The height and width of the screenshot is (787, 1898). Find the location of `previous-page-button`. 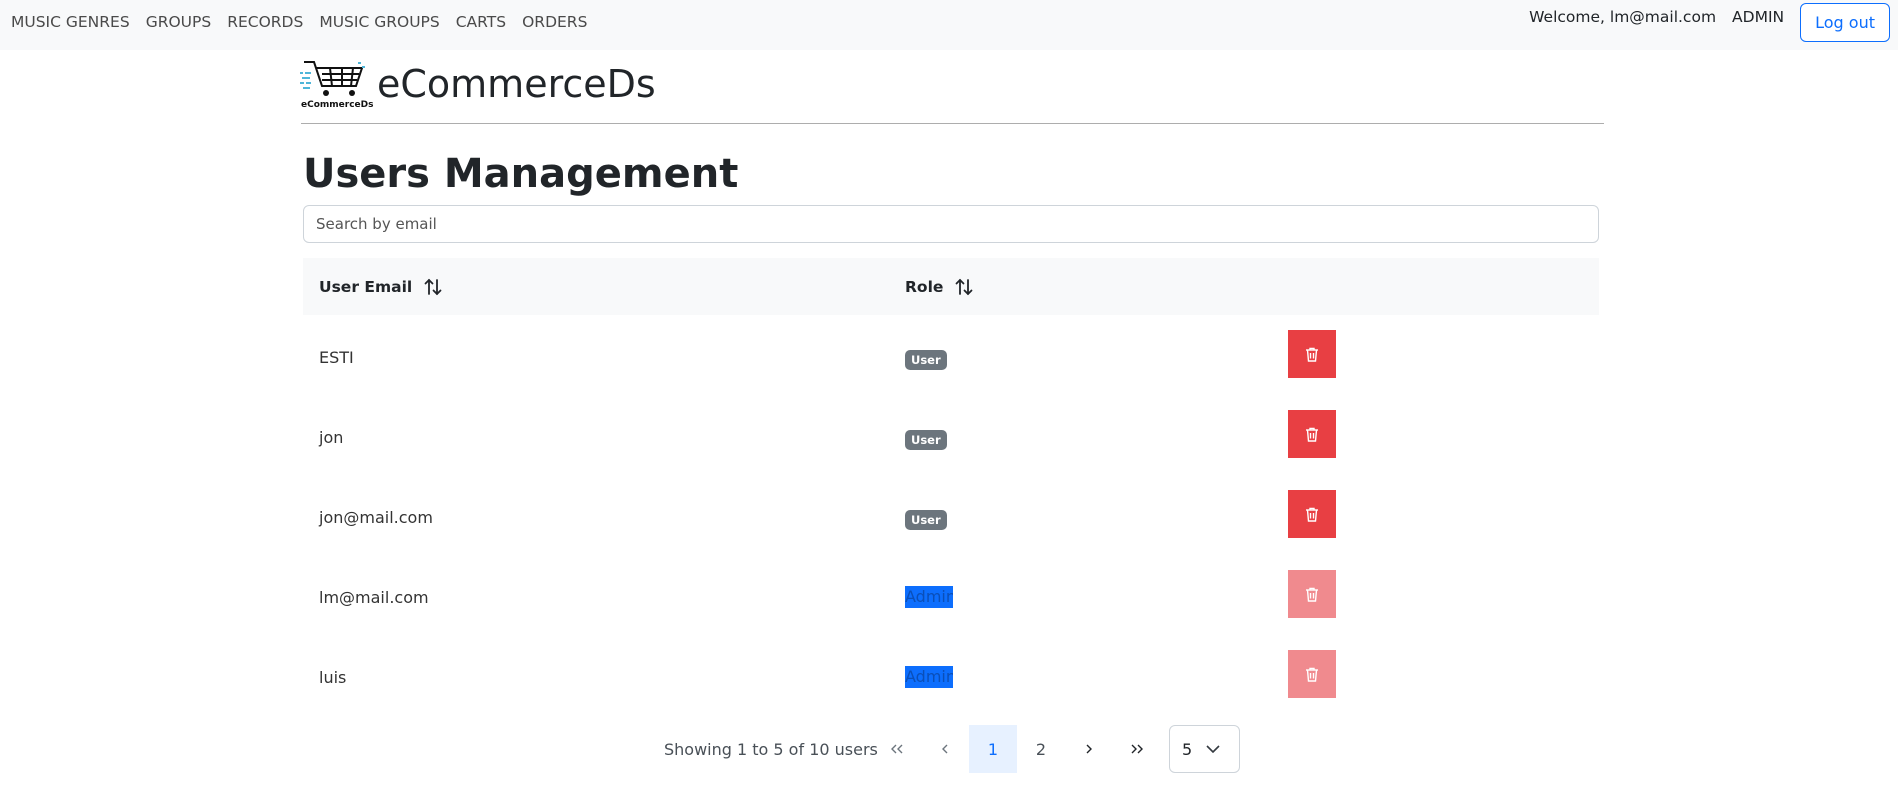

previous-page-button is located at coordinates (945, 749).